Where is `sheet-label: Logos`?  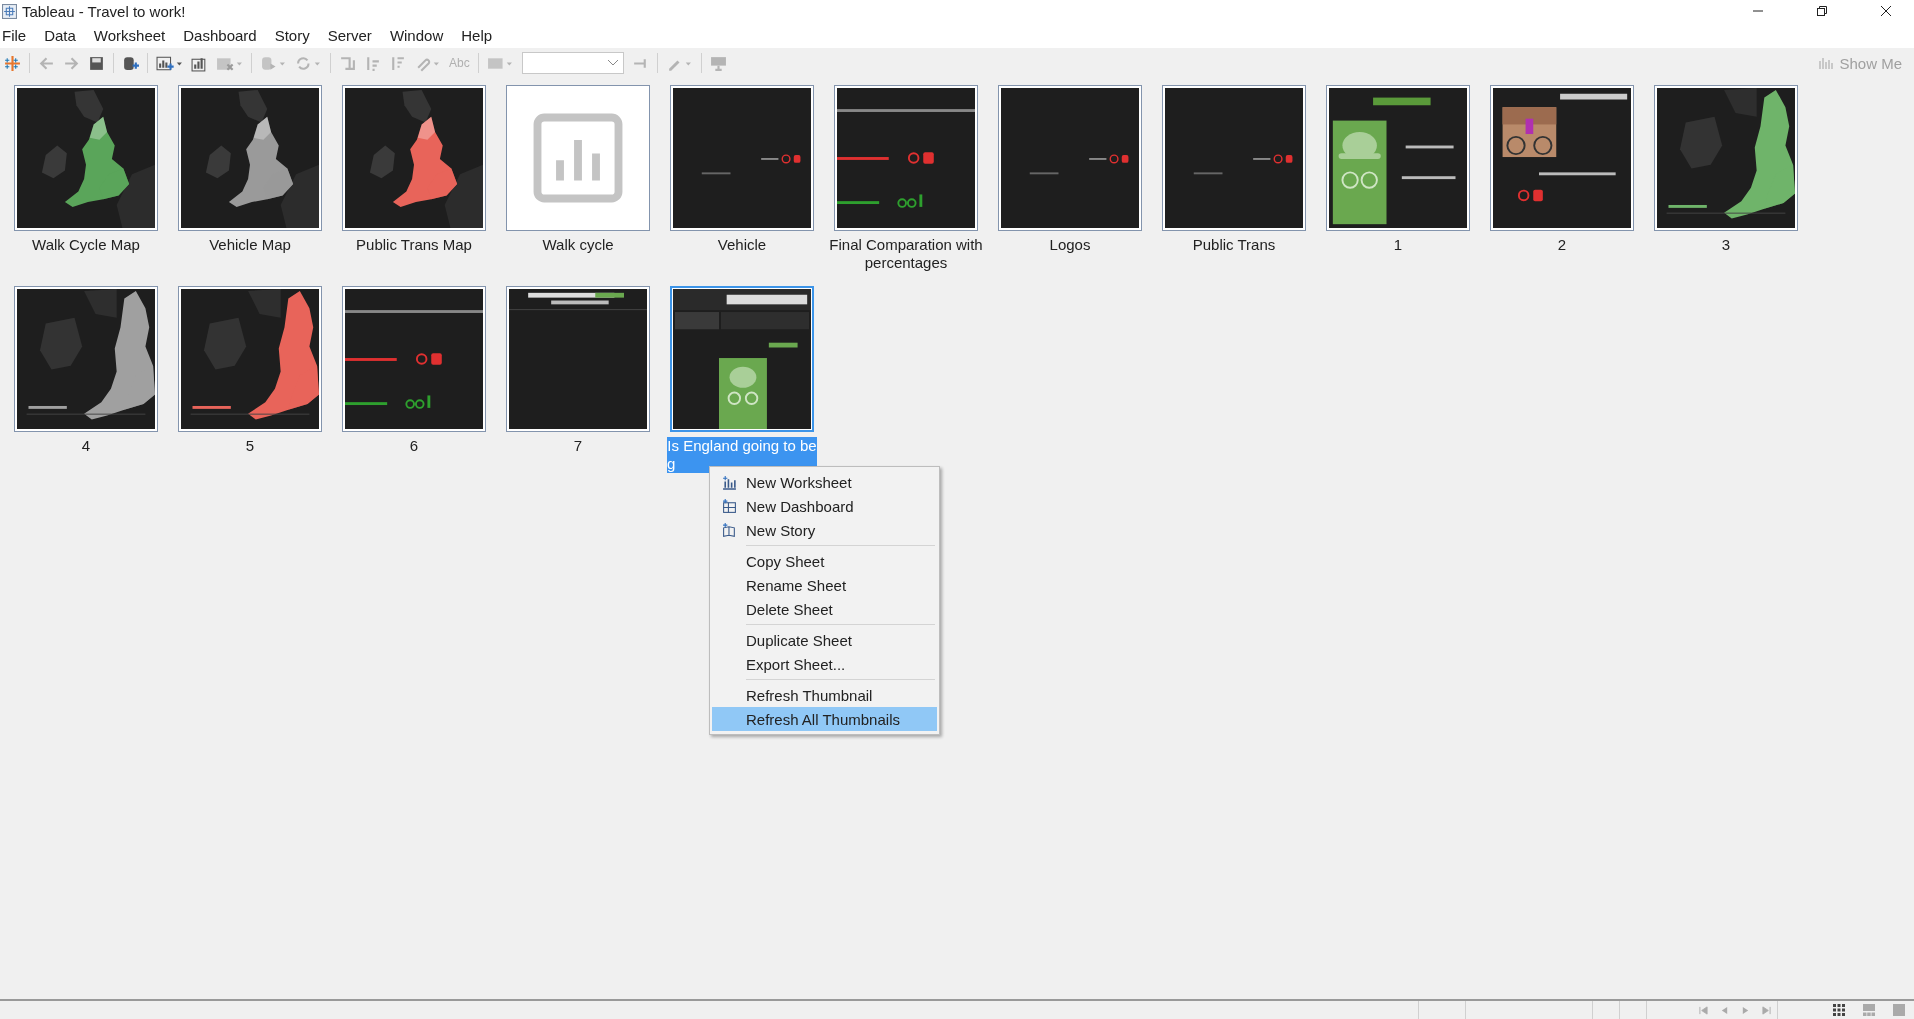
sheet-label: Logos is located at coordinates (1070, 245).